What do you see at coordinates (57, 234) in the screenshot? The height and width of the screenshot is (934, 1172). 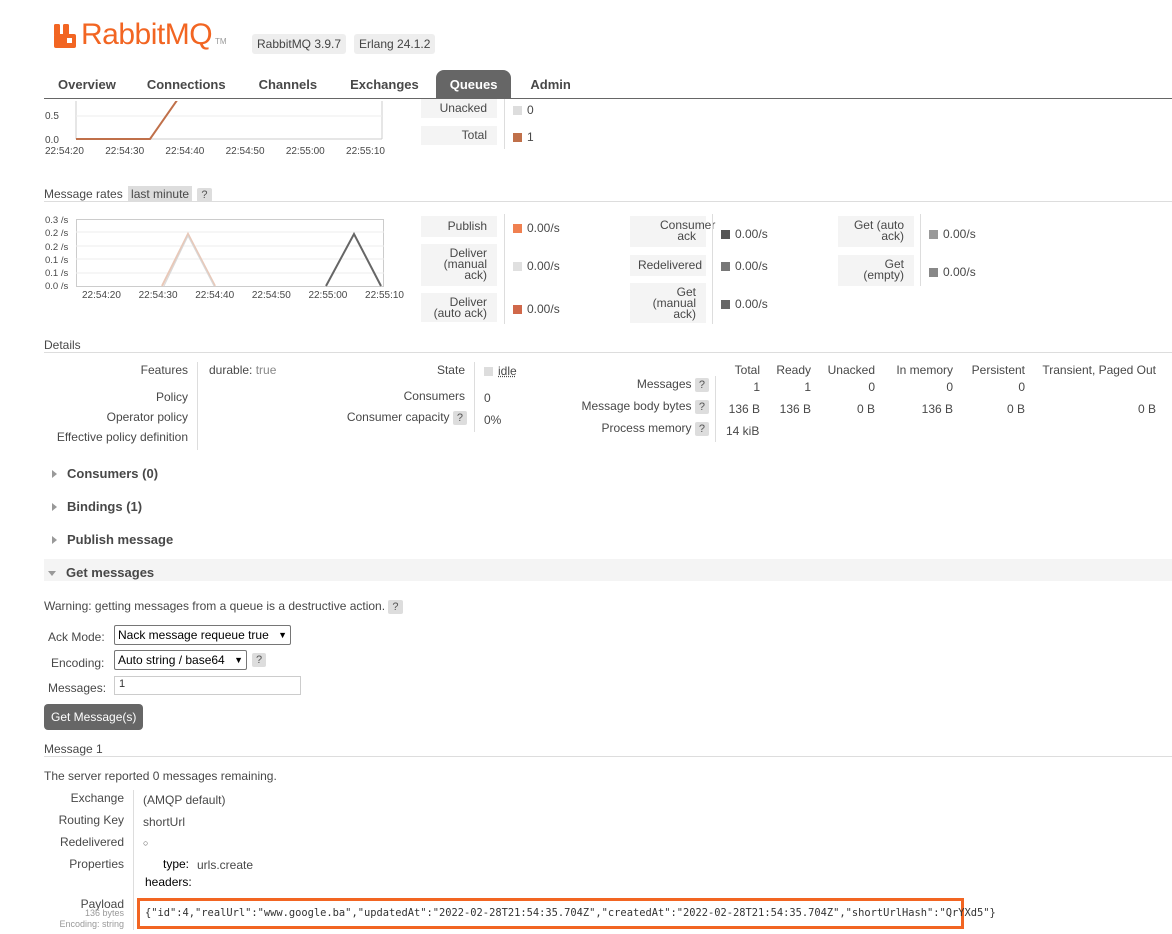 I see `rates-y-tick: 0.2 /s` at bounding box center [57, 234].